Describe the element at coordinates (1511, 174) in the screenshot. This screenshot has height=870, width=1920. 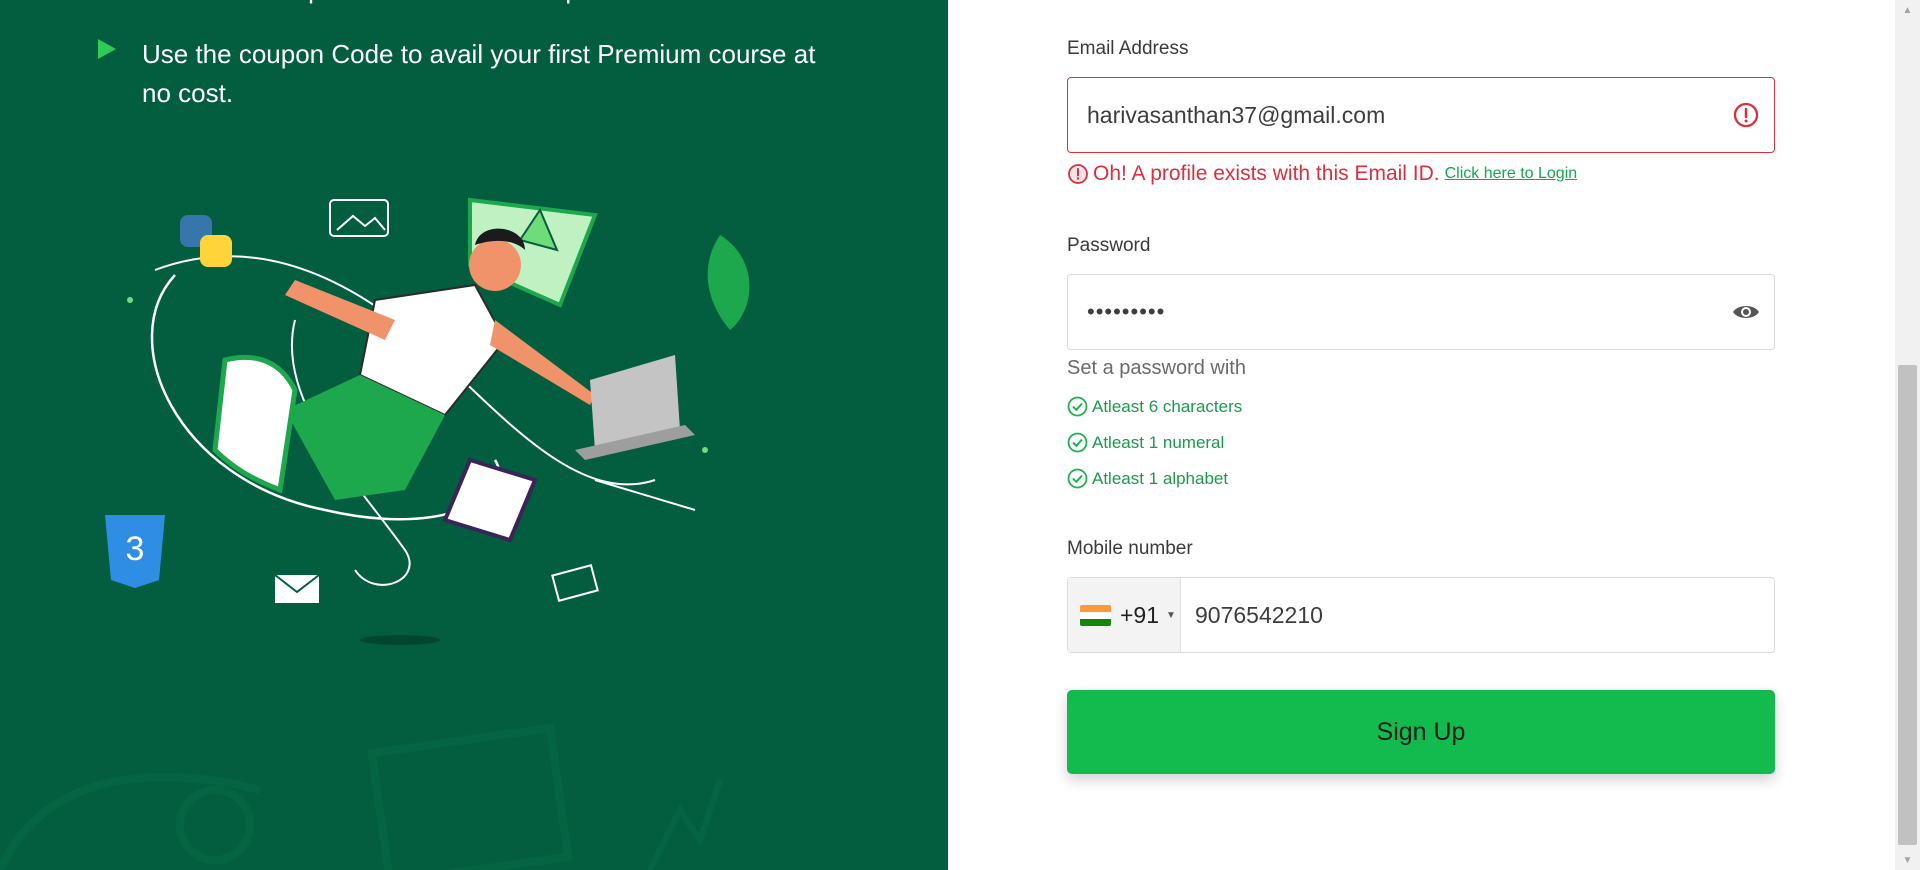
I see `login-link: Click here to Login` at that location.